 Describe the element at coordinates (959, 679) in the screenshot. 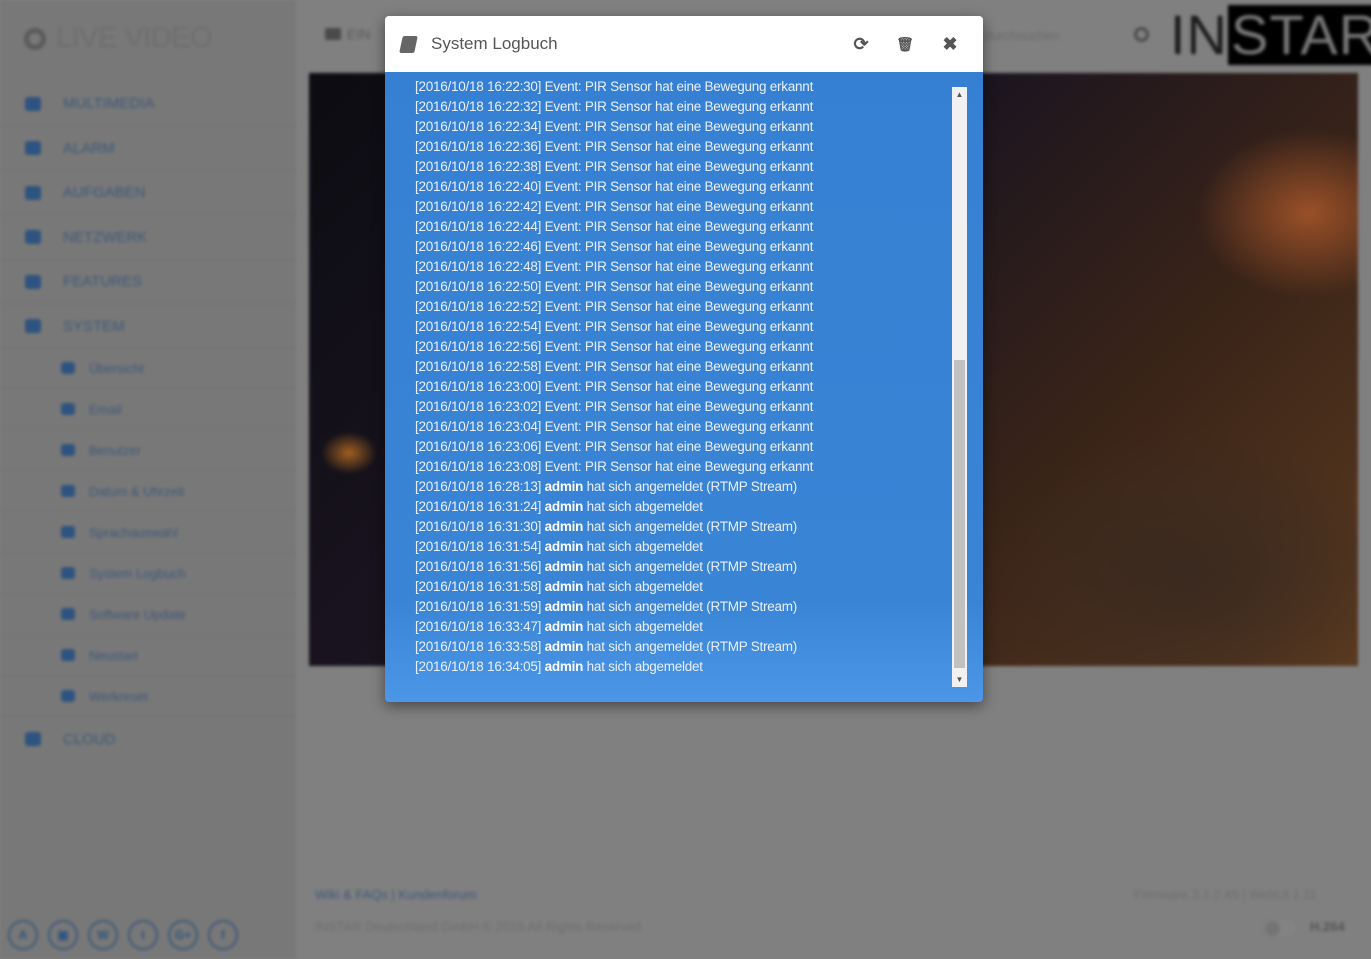

I see `scroll-down-arrow-icon: ▼` at that location.